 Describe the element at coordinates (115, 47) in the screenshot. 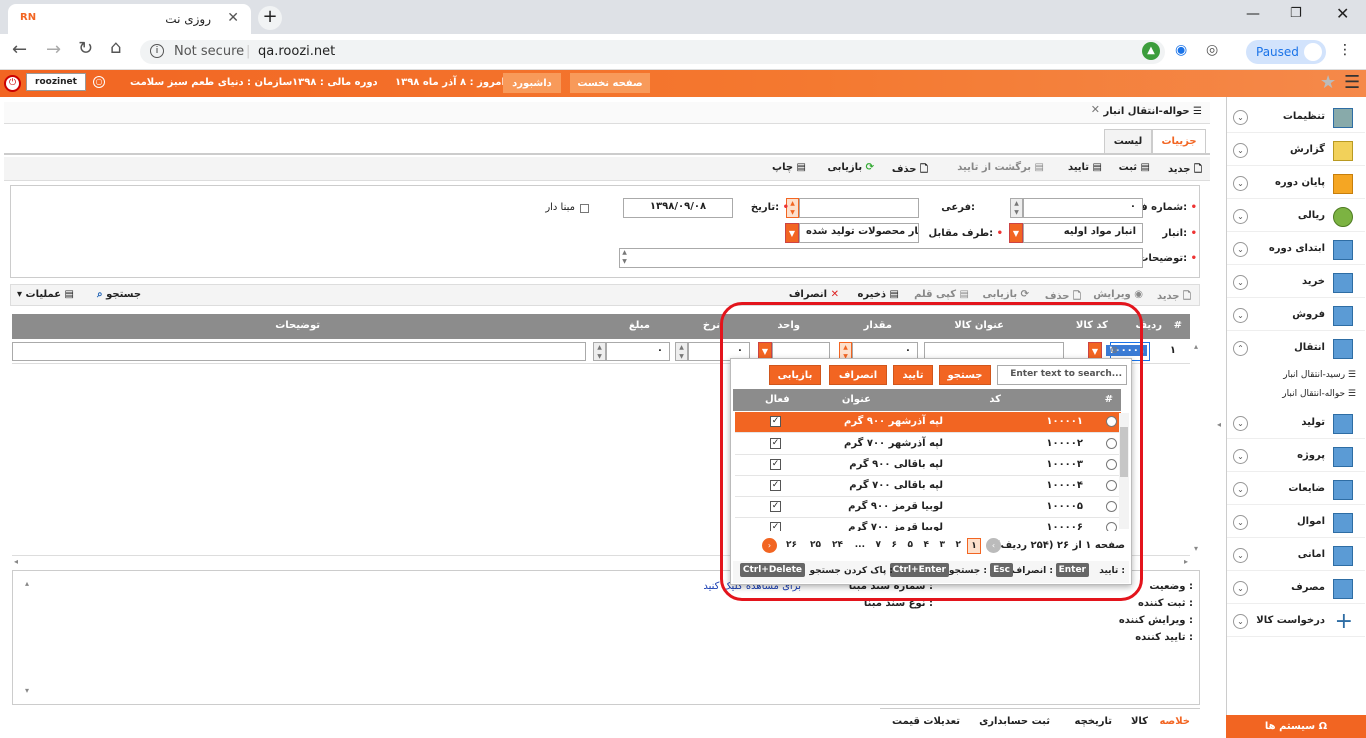

I see `home-icon: ⌂` at that location.